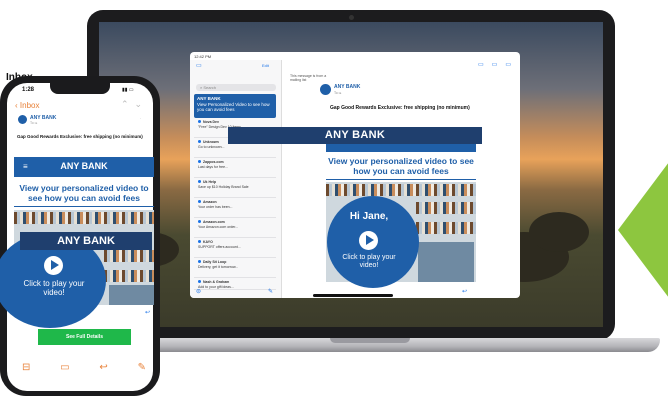  Describe the element at coordinates (29, 105) in the screenshot. I see `back-label: Inbox` at that location.